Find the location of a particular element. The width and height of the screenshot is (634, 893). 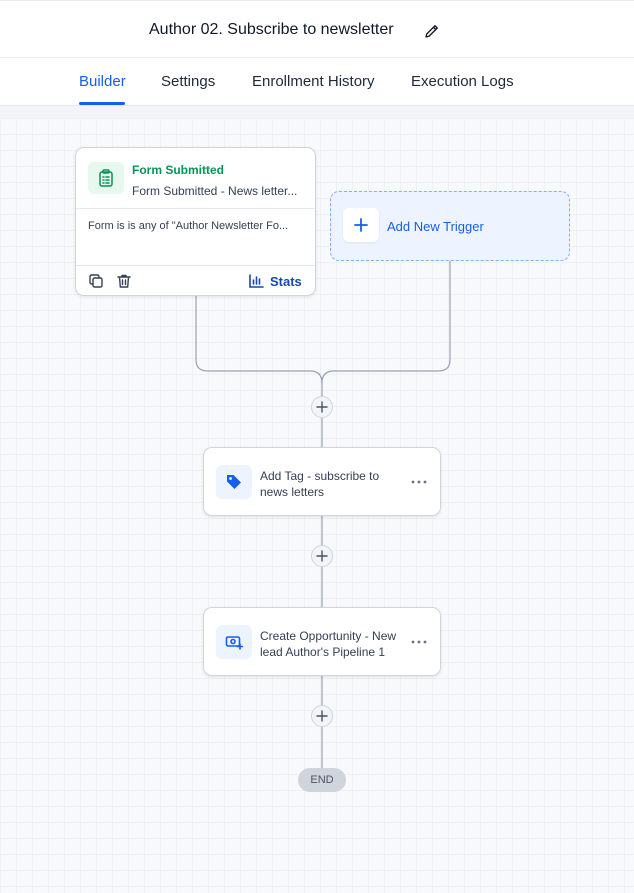

workflow-title: Author 02. Subscribe to newsletter is located at coordinates (271, 29).